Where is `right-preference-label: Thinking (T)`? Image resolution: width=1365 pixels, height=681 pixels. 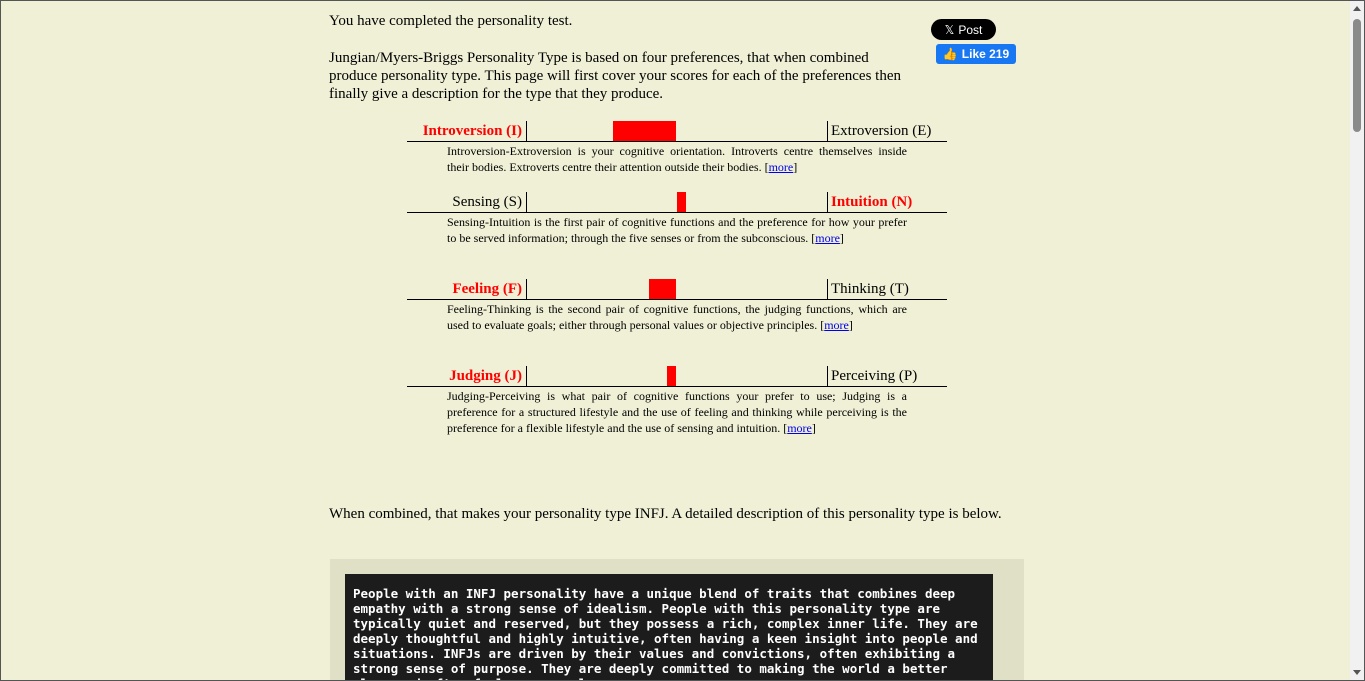
right-preference-label: Thinking (T) is located at coordinates (870, 289).